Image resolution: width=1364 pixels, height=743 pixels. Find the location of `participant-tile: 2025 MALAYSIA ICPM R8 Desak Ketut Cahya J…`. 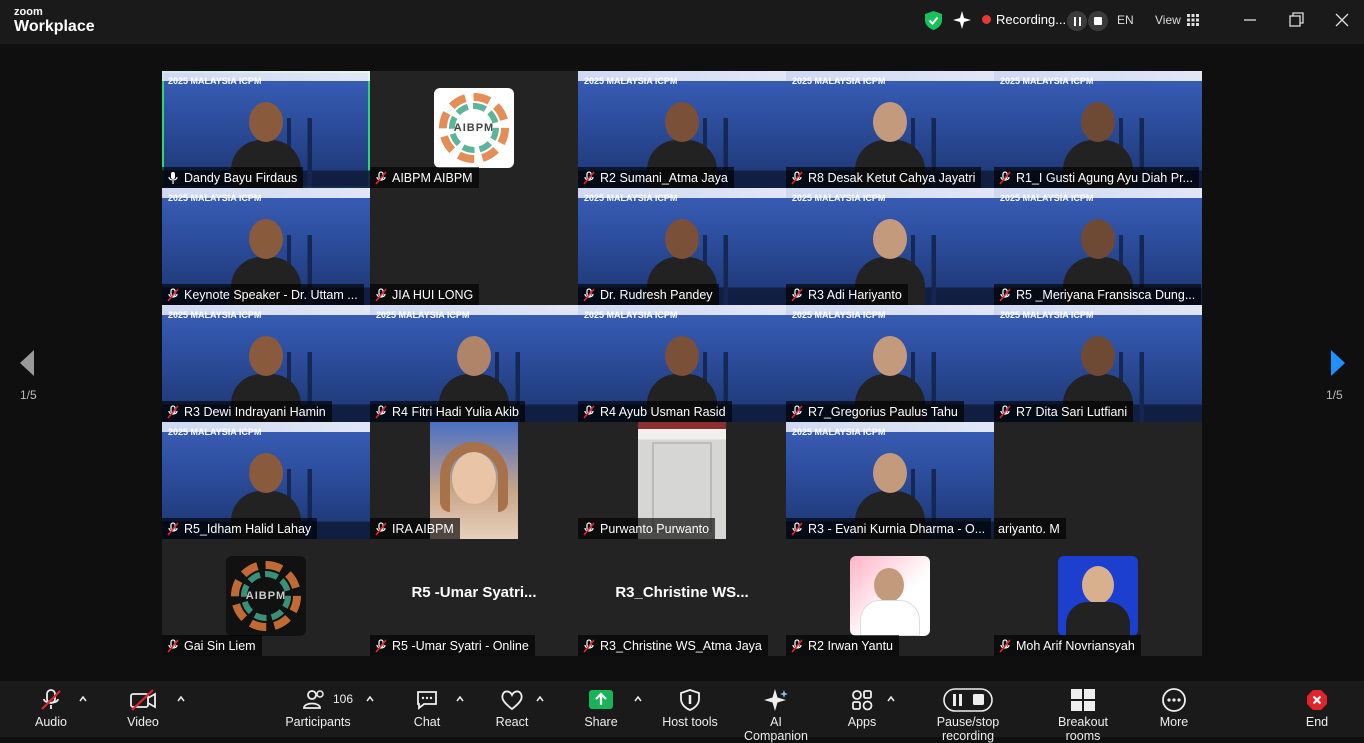

participant-tile: 2025 MALAYSIA ICPM R8 Desak Ketut Cahya J… is located at coordinates (890, 129).